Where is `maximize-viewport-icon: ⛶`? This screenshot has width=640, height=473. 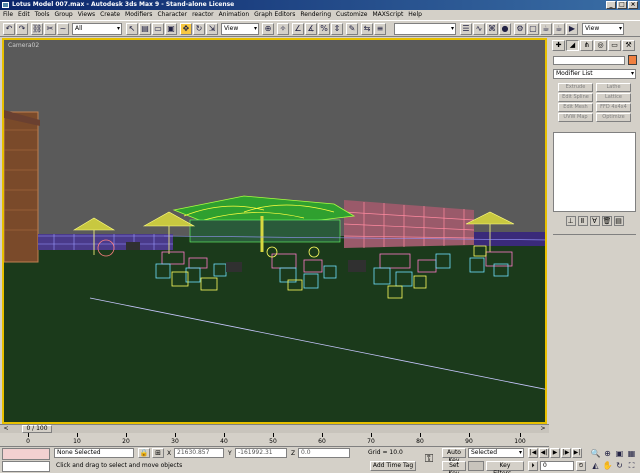
maximize-viewport-icon: ⛶ is located at coordinates (631, 465).